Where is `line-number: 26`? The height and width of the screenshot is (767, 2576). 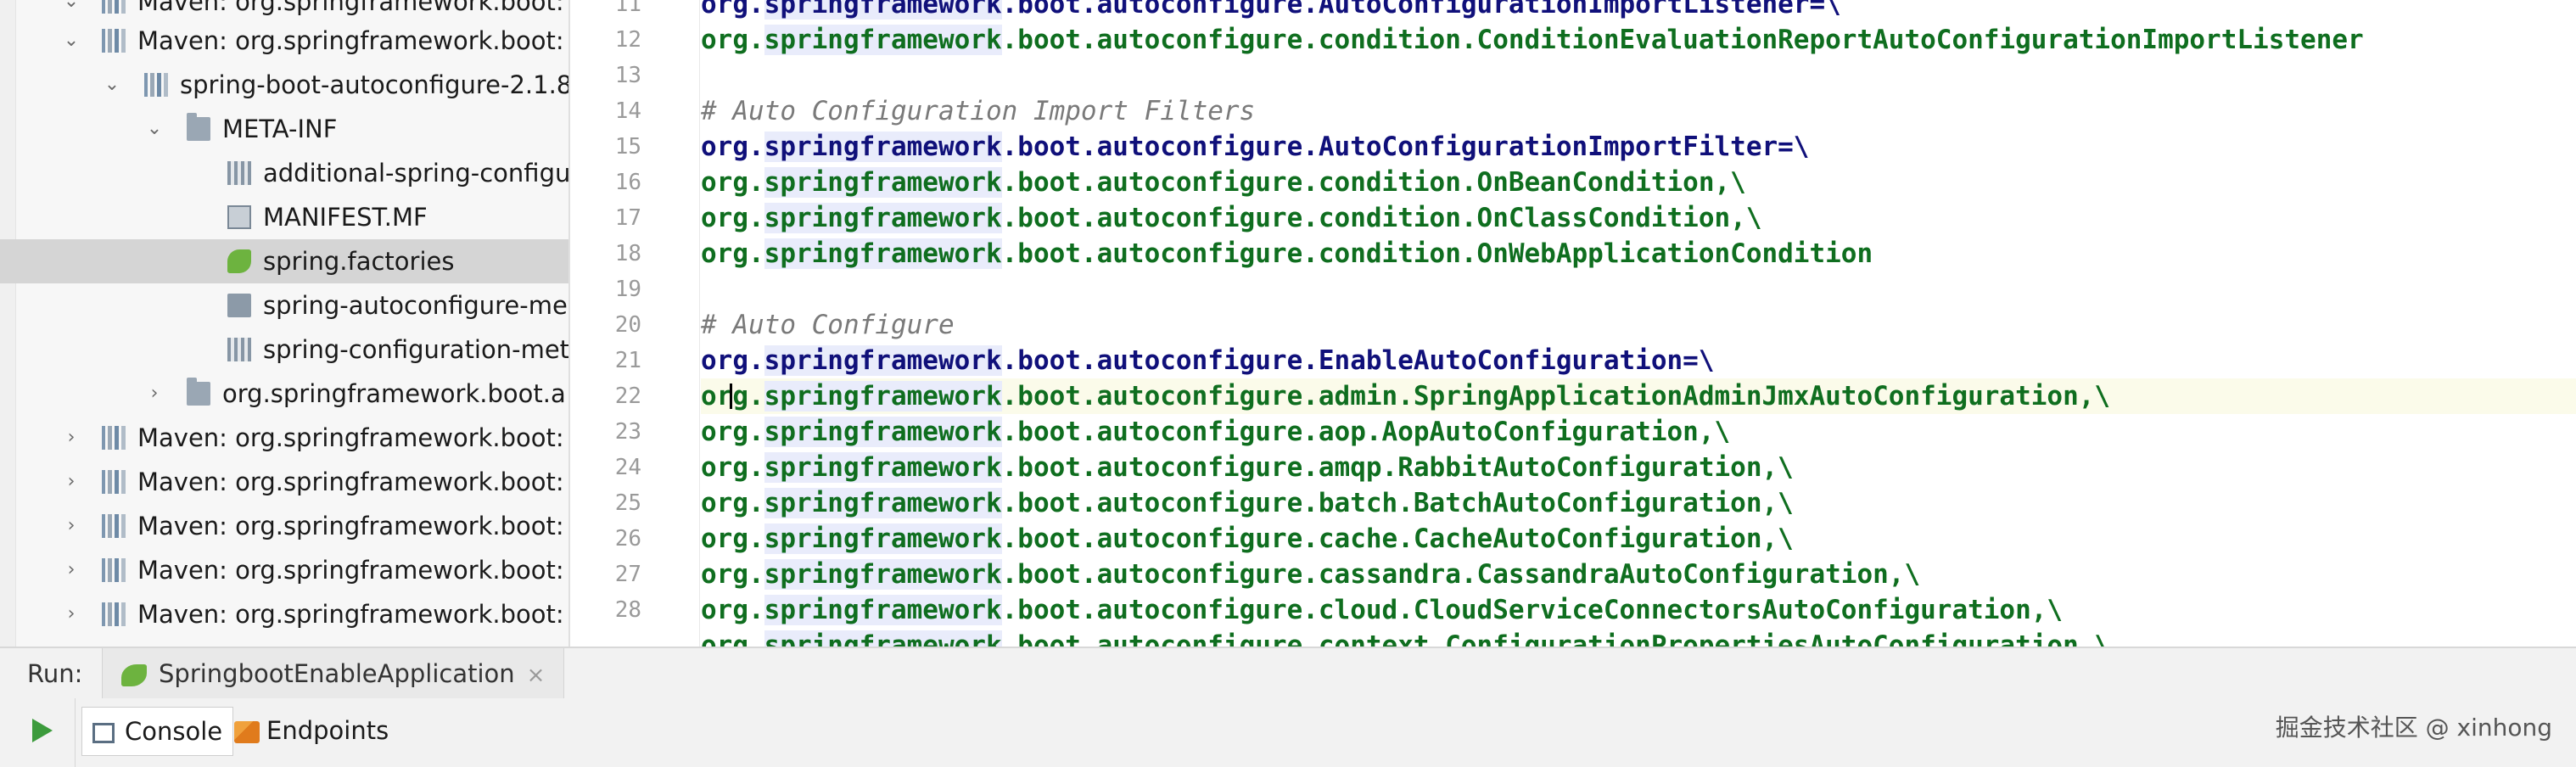 line-number: 26 is located at coordinates (627, 538).